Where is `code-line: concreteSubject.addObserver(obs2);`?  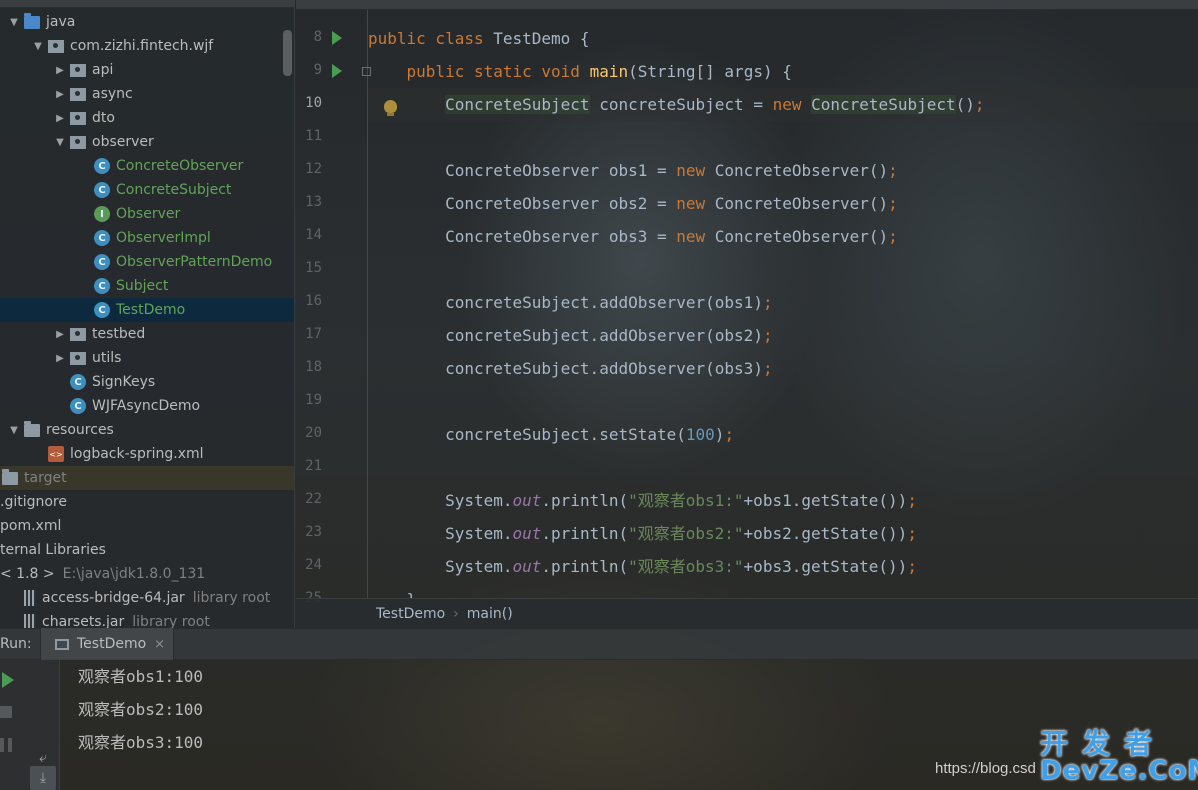 code-line: concreteSubject.addObserver(obs2); is located at coordinates (783, 335).